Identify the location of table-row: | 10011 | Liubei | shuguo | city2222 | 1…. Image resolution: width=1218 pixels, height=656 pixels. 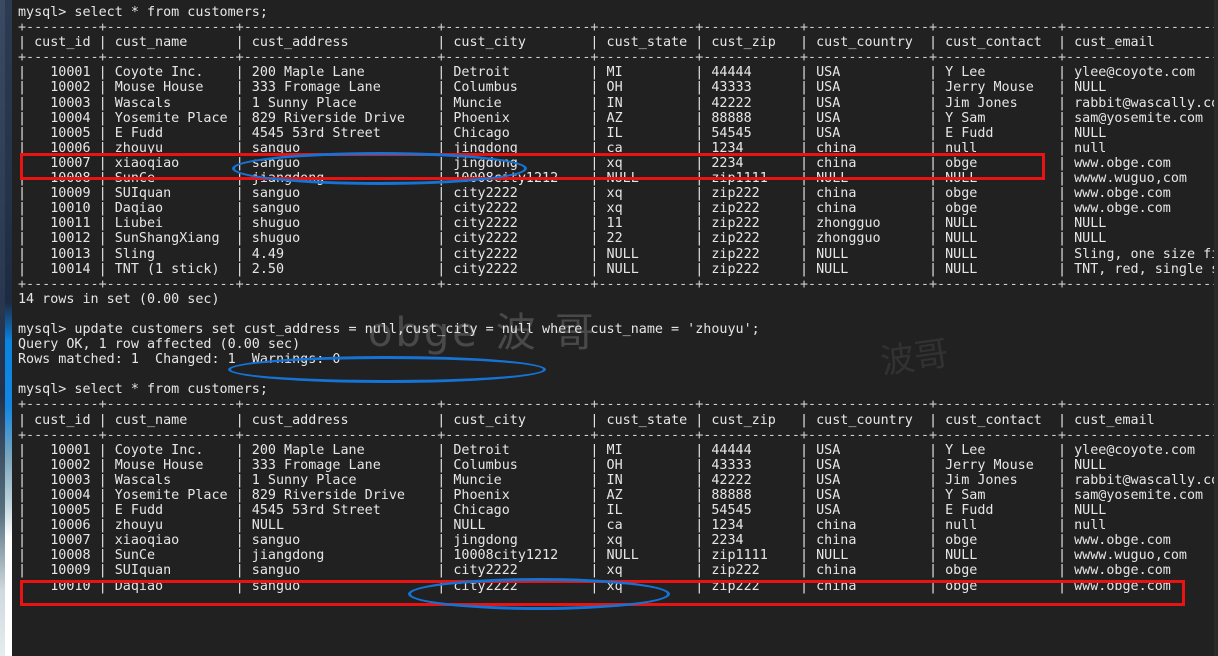
(618, 224).